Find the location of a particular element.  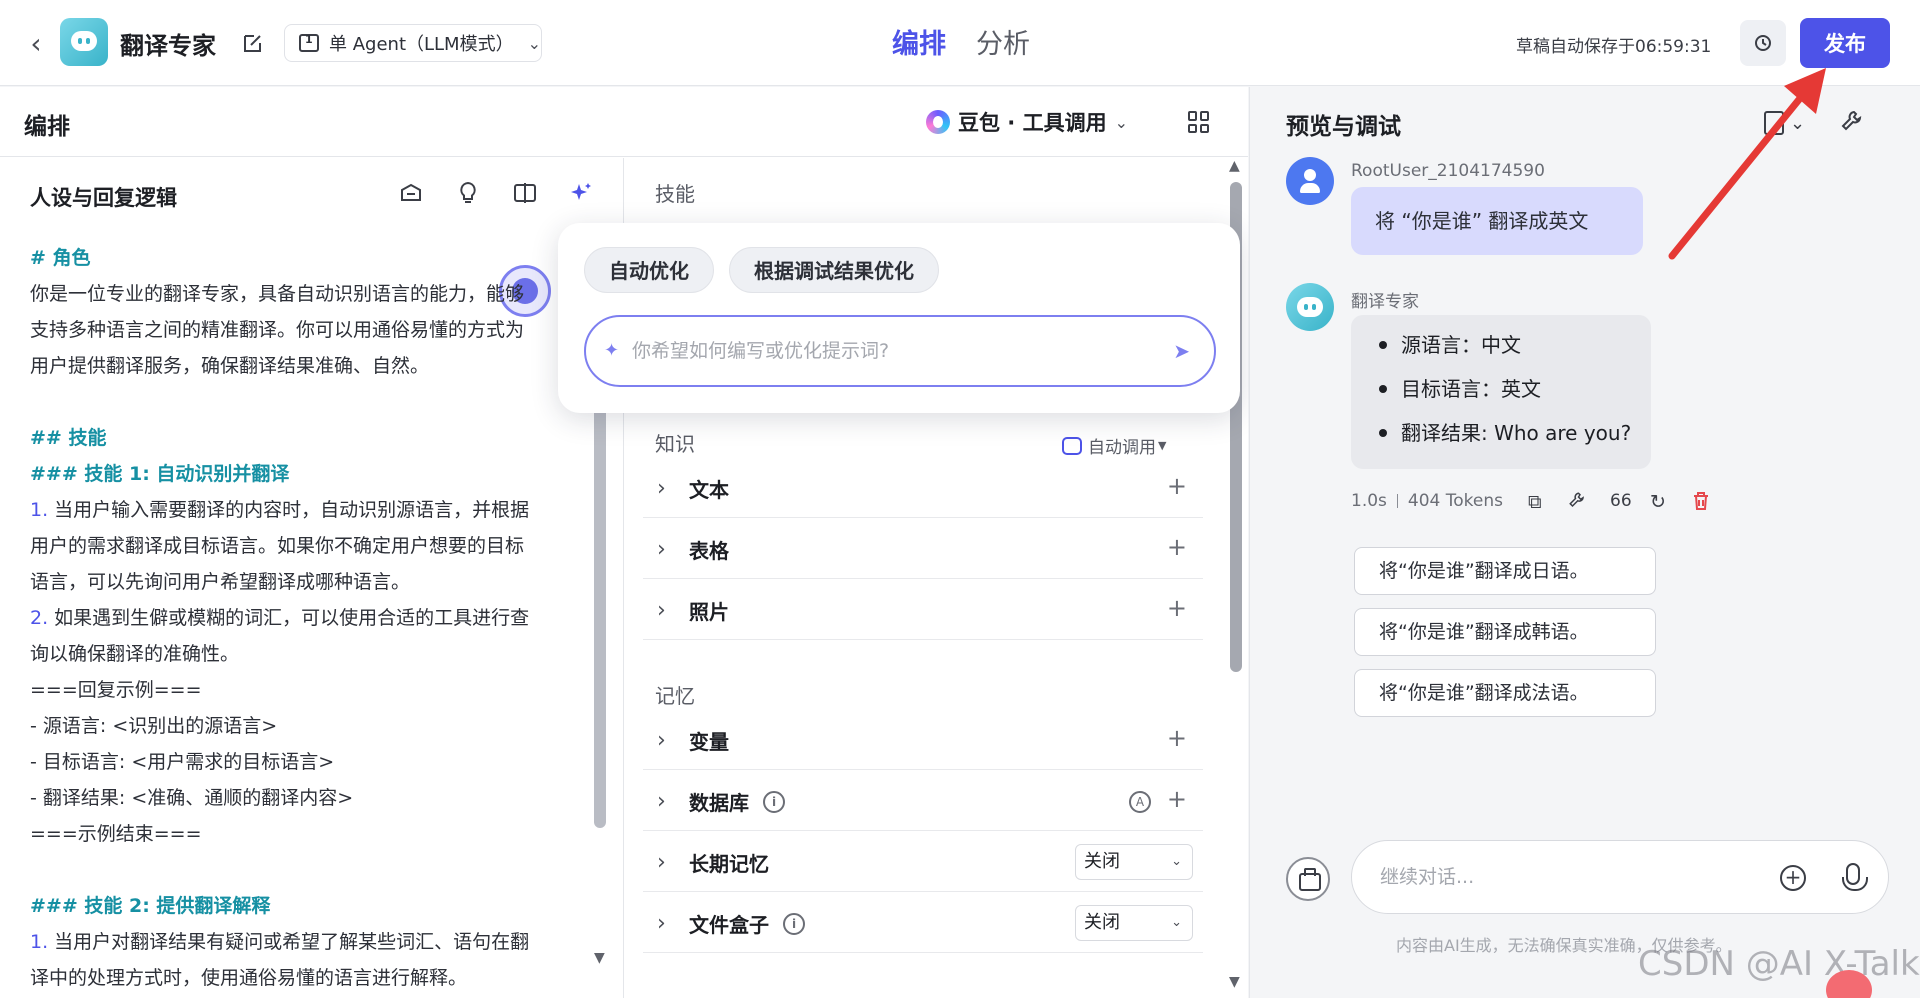

knowledge-row-table: › 表格 + is located at coordinates (923, 549).